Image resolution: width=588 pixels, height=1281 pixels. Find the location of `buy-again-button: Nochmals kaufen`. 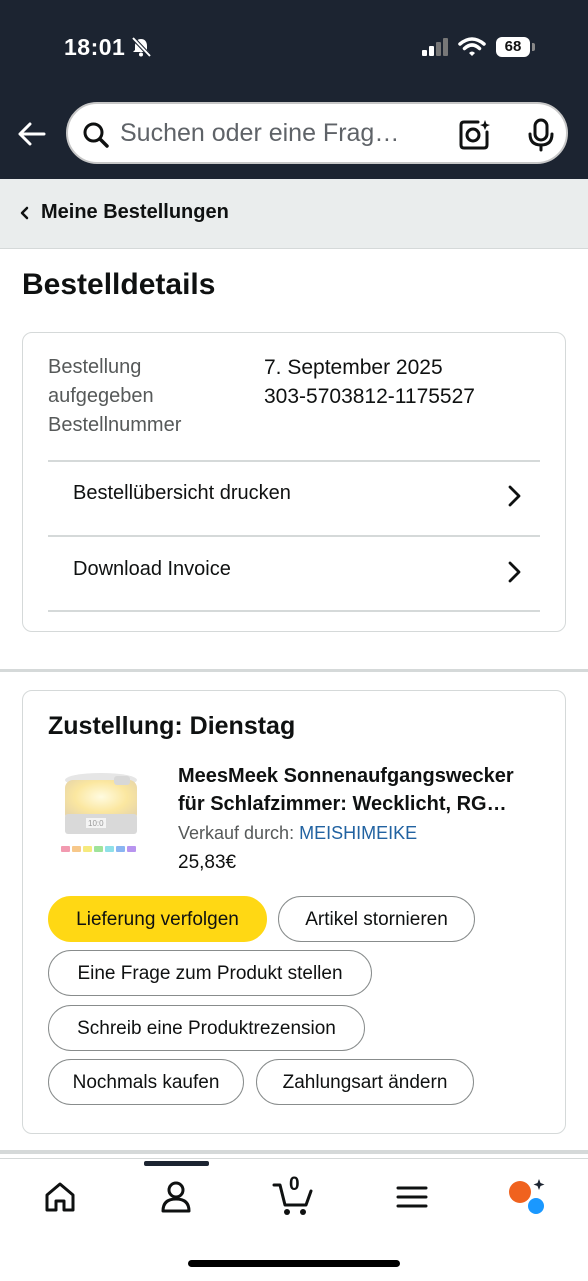

buy-again-button: Nochmals kaufen is located at coordinates (146, 1082).